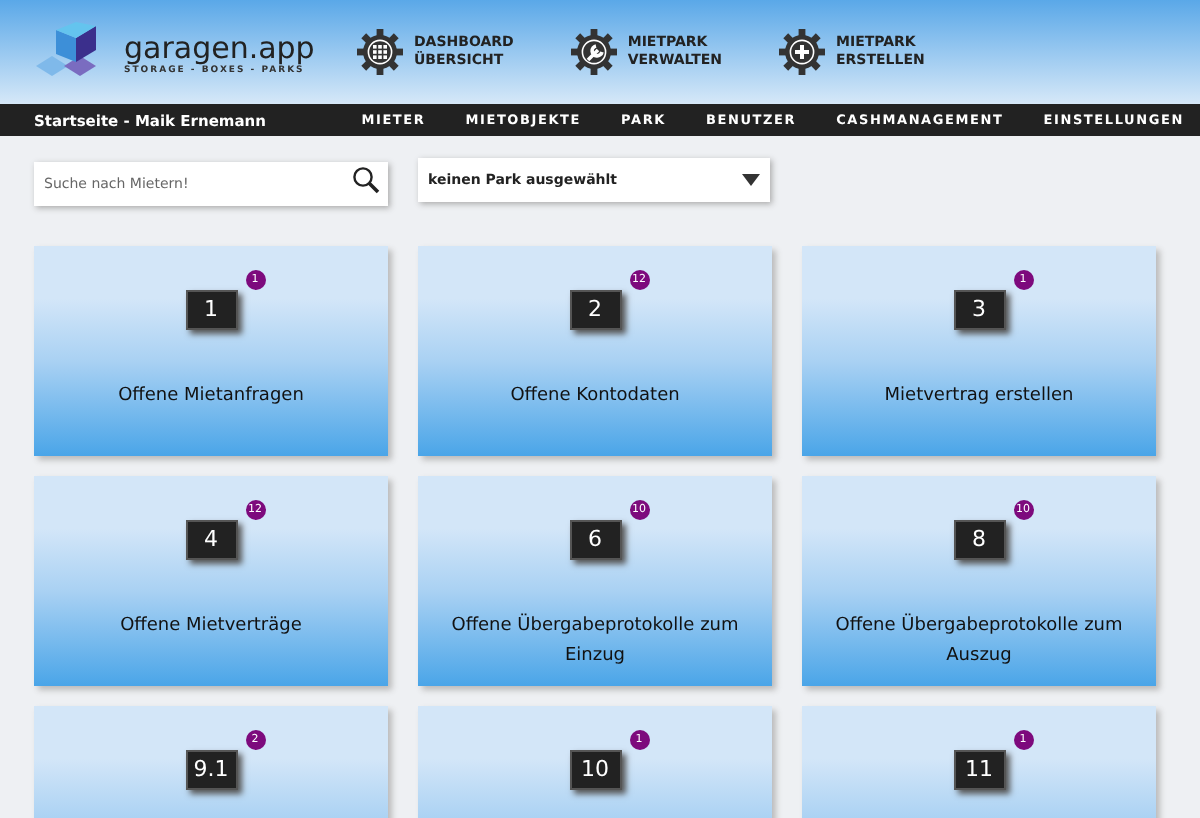  What do you see at coordinates (595, 310) in the screenshot?
I see `tile-number: 2` at bounding box center [595, 310].